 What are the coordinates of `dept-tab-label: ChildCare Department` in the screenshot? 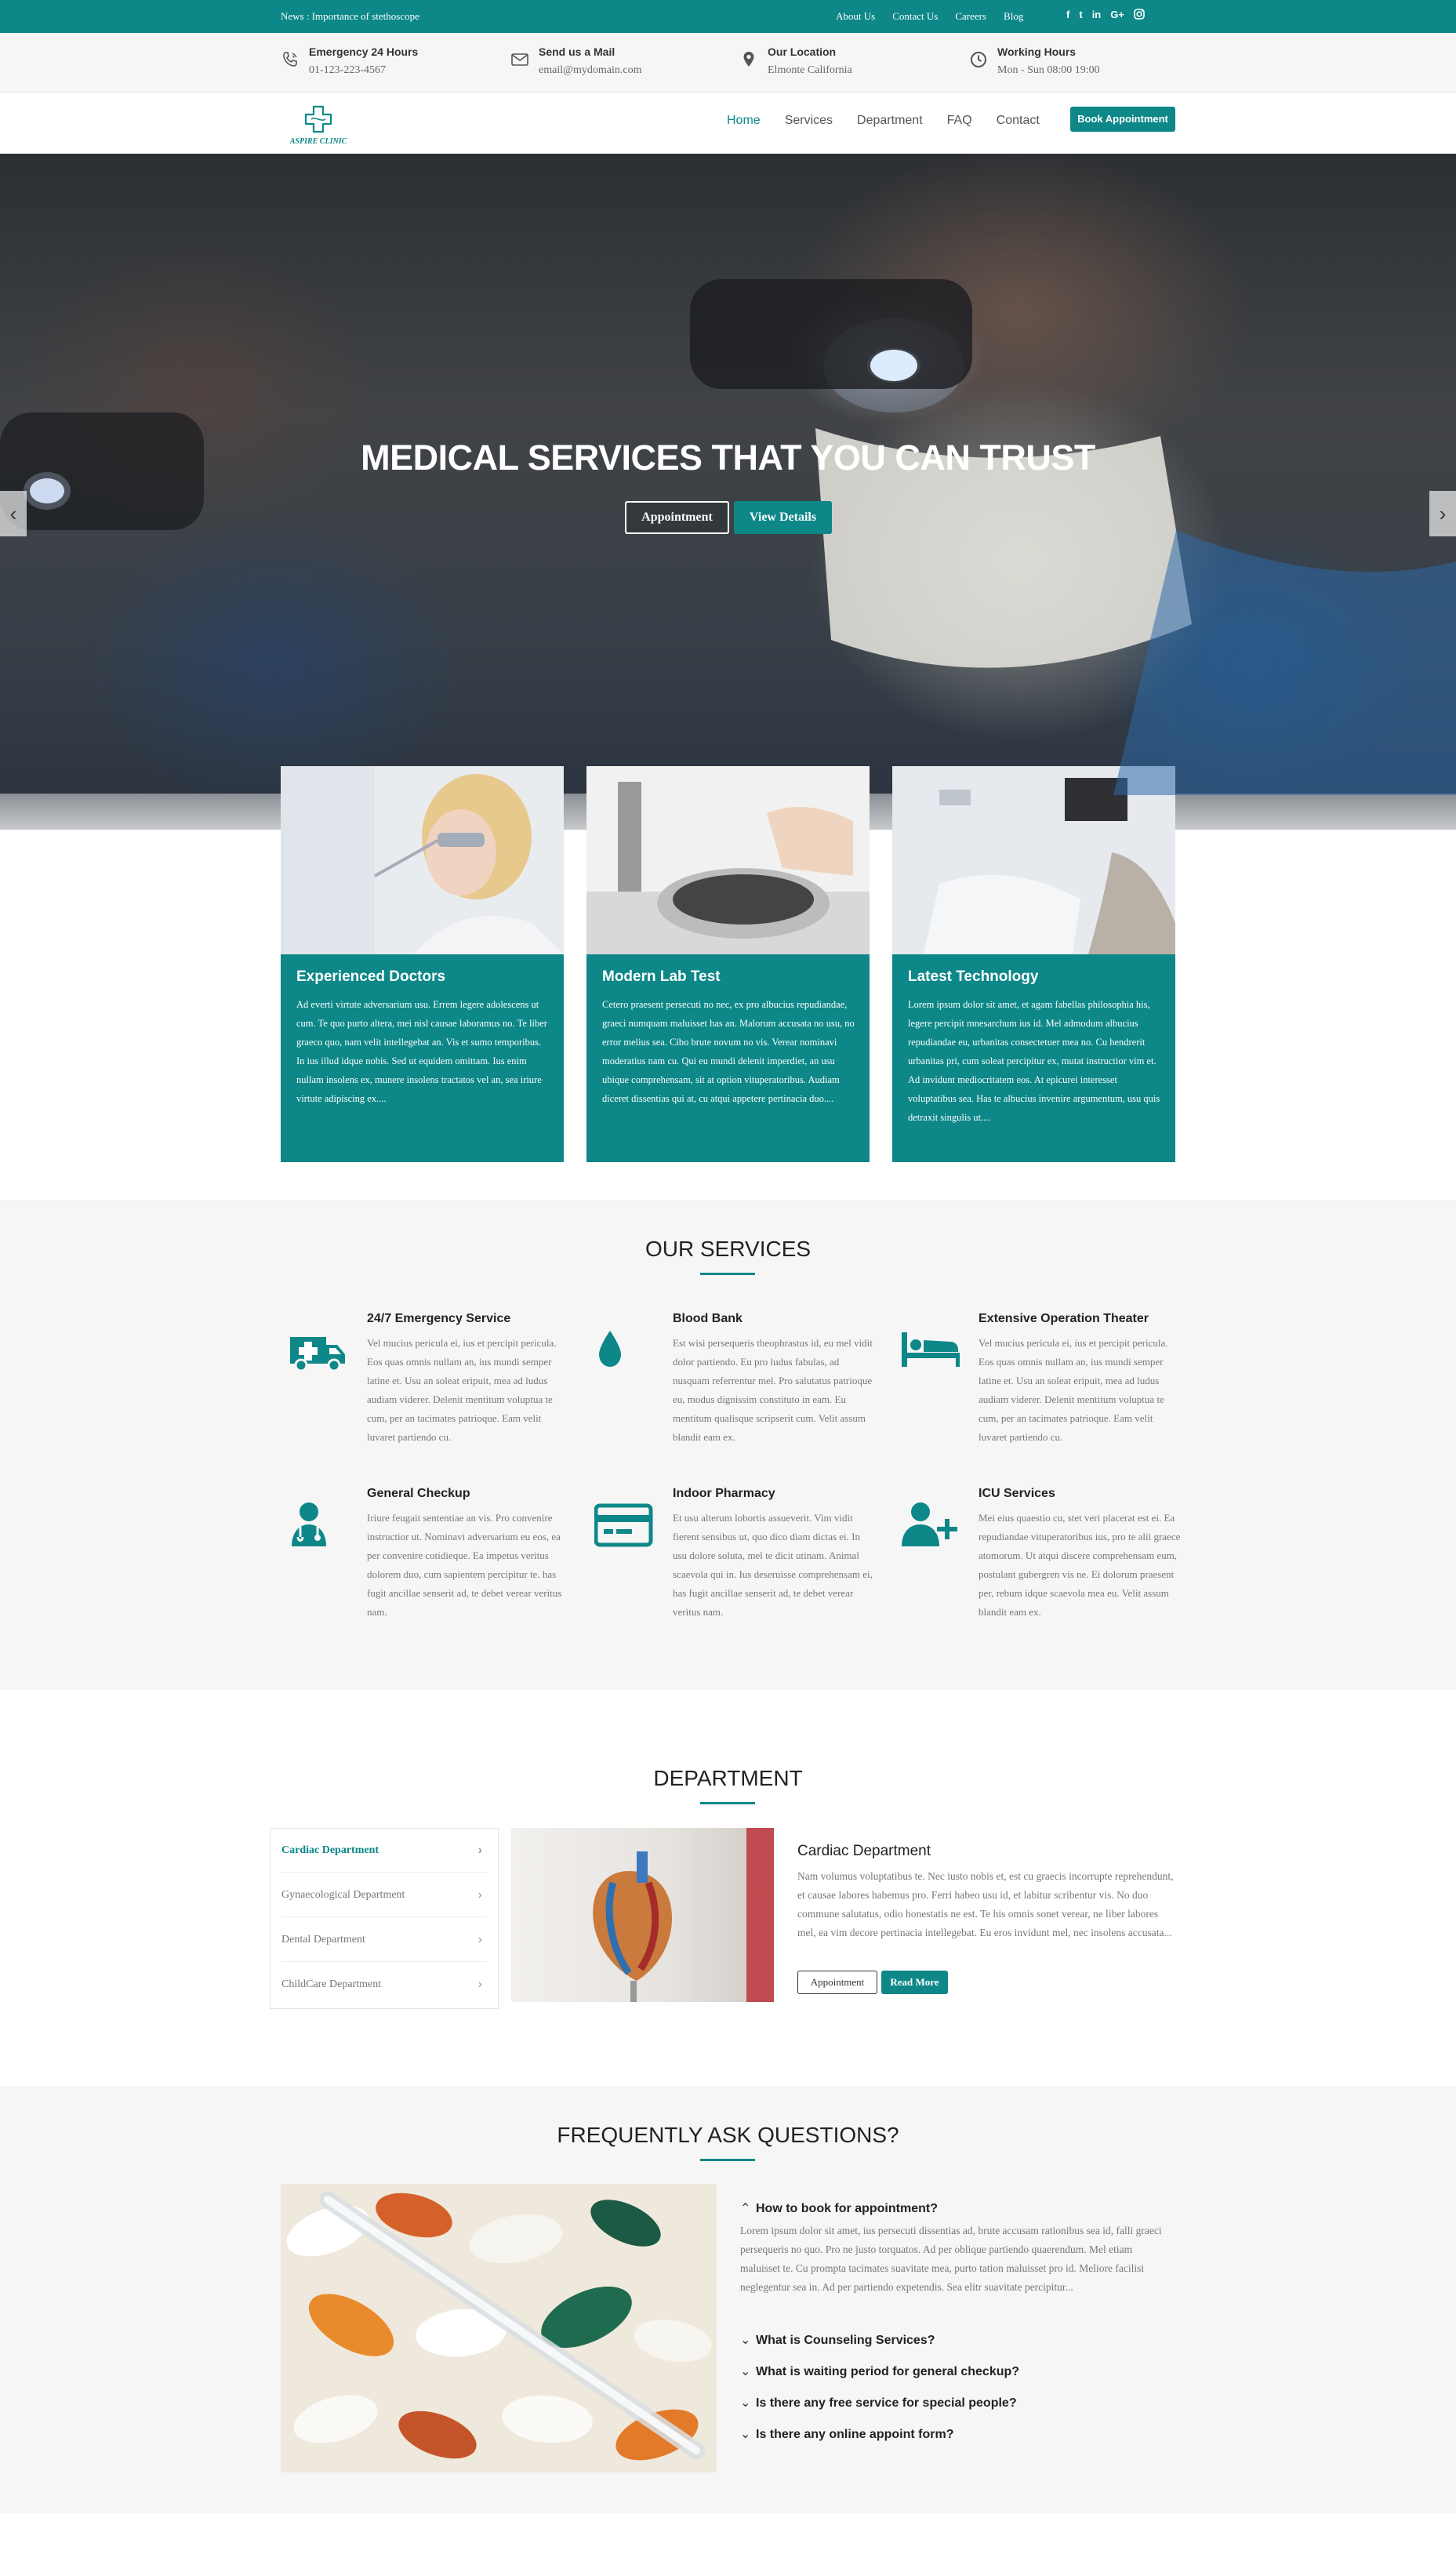 It's located at (331, 1984).